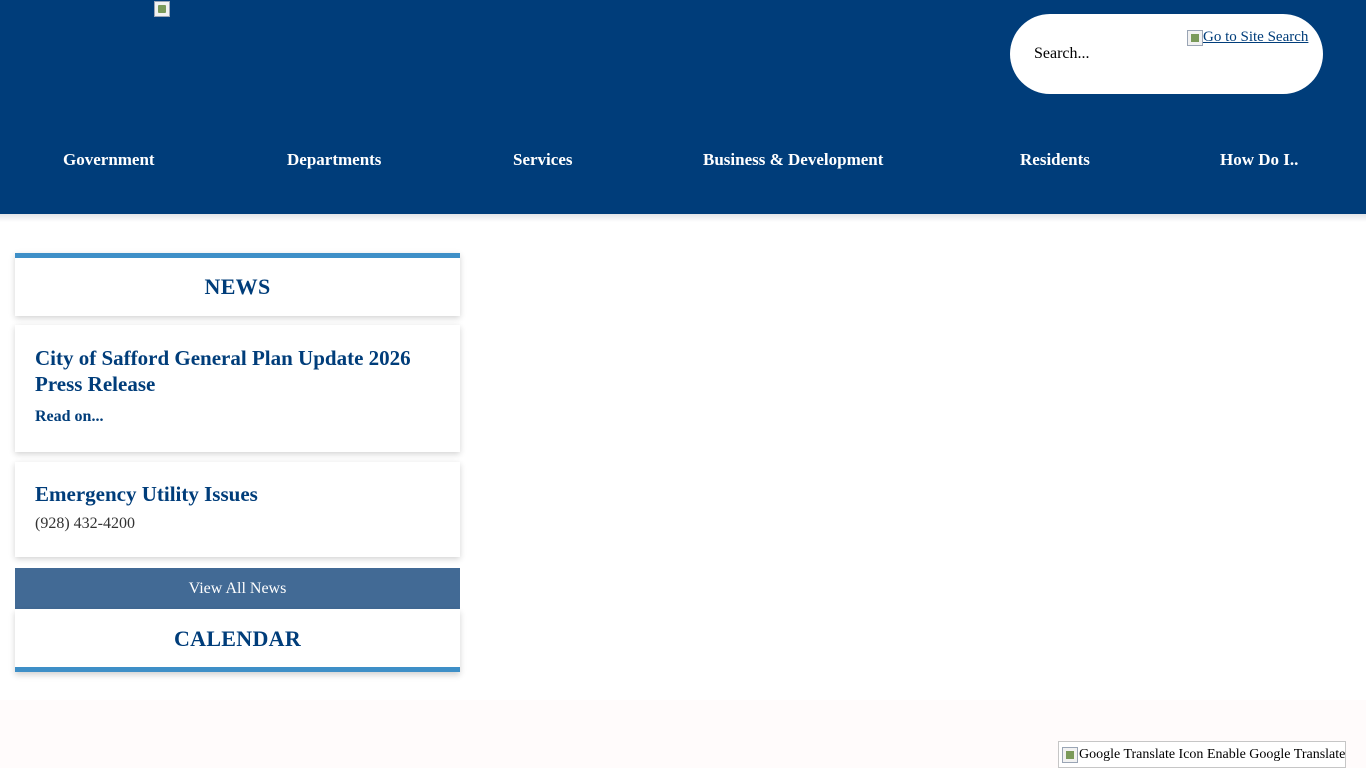 Image resolution: width=1366 pixels, height=768 pixels. Describe the element at coordinates (1109, 54) in the screenshot. I see `search-input` at that location.